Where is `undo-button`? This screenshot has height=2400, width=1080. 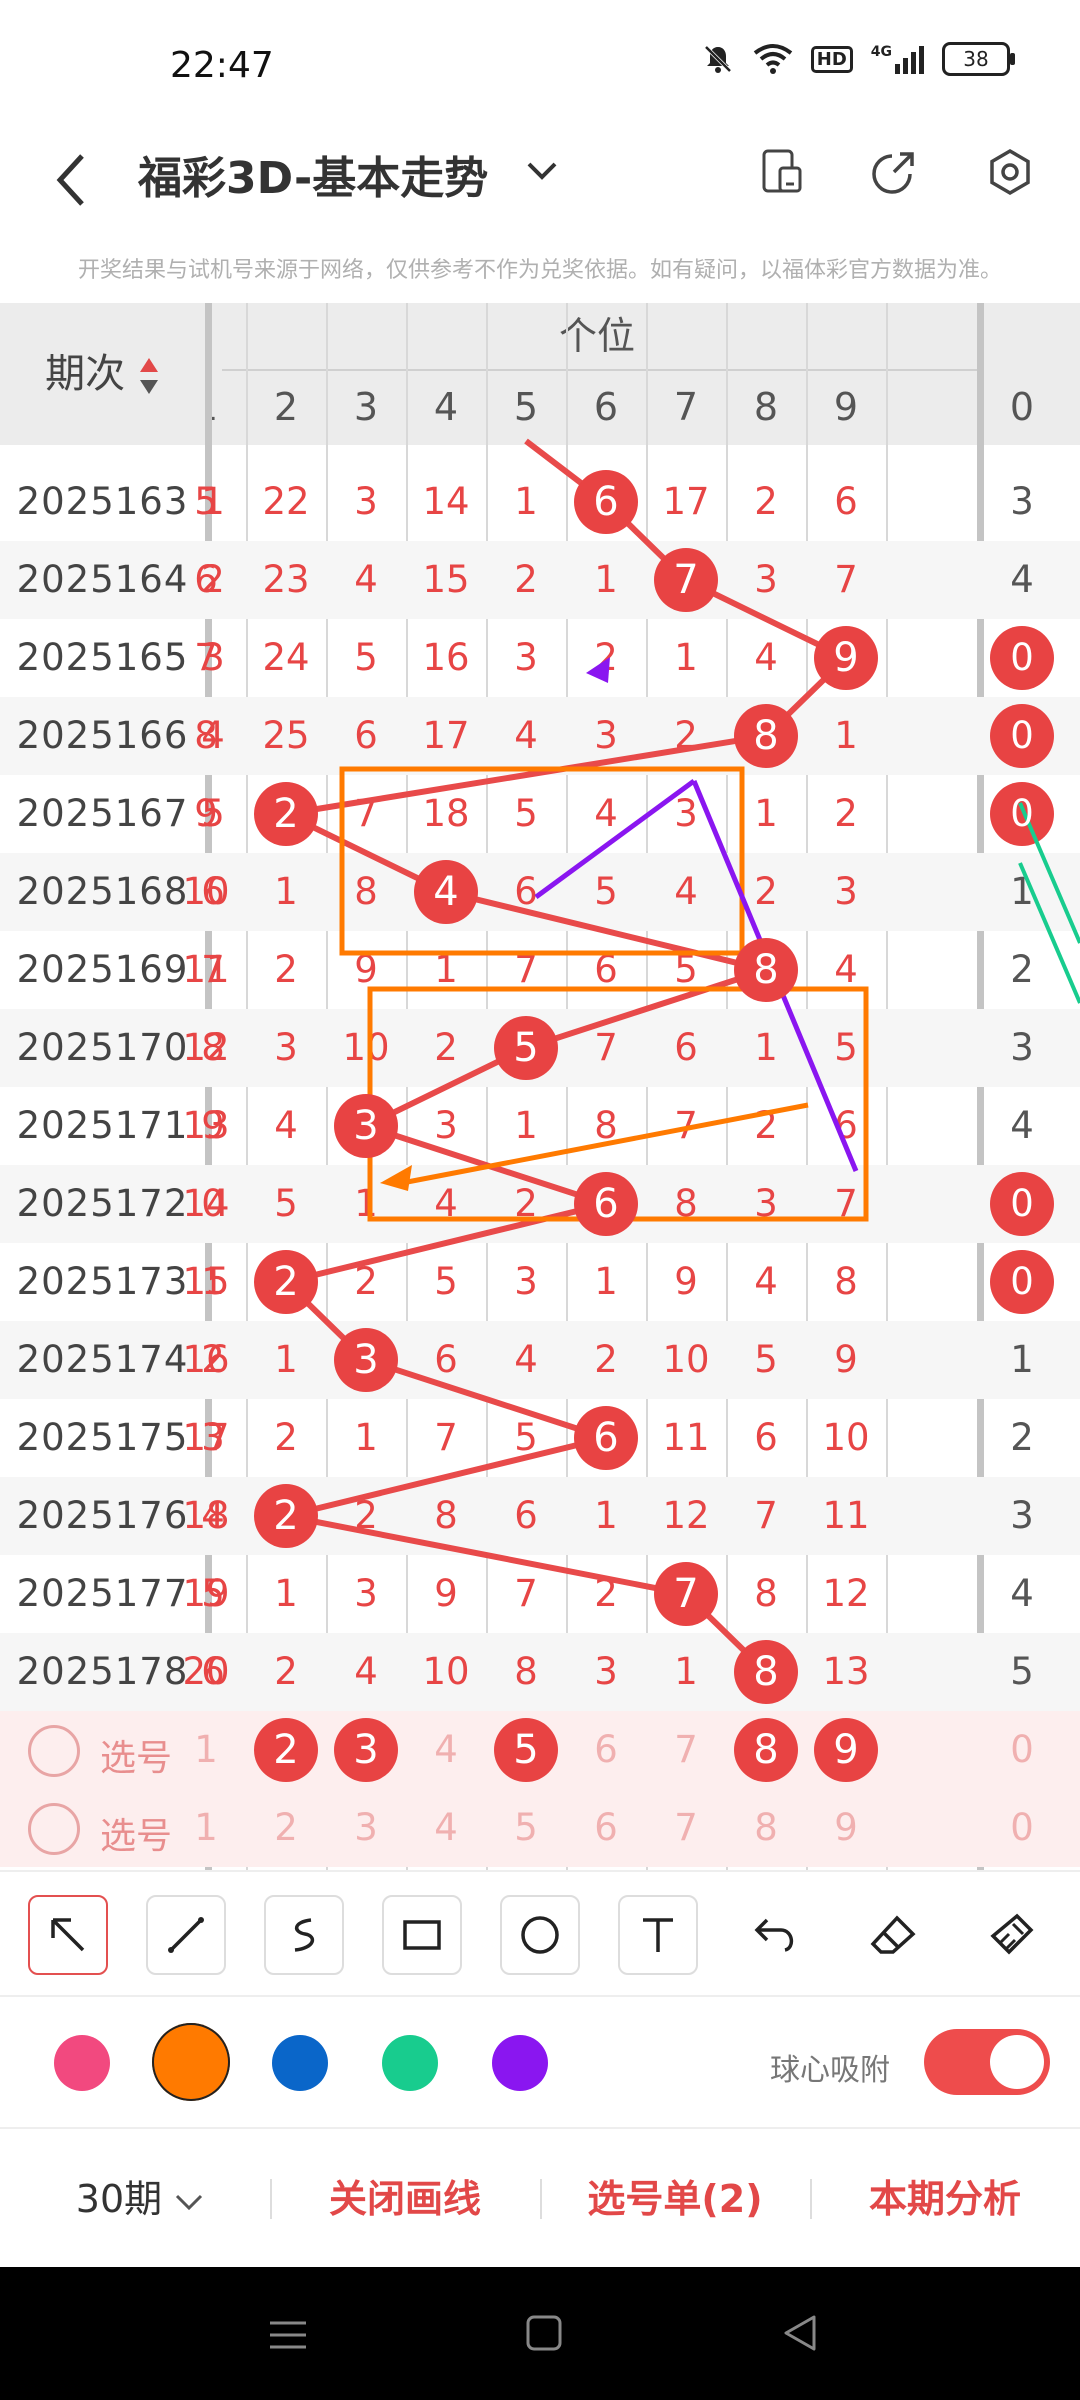 undo-button is located at coordinates (776, 1935).